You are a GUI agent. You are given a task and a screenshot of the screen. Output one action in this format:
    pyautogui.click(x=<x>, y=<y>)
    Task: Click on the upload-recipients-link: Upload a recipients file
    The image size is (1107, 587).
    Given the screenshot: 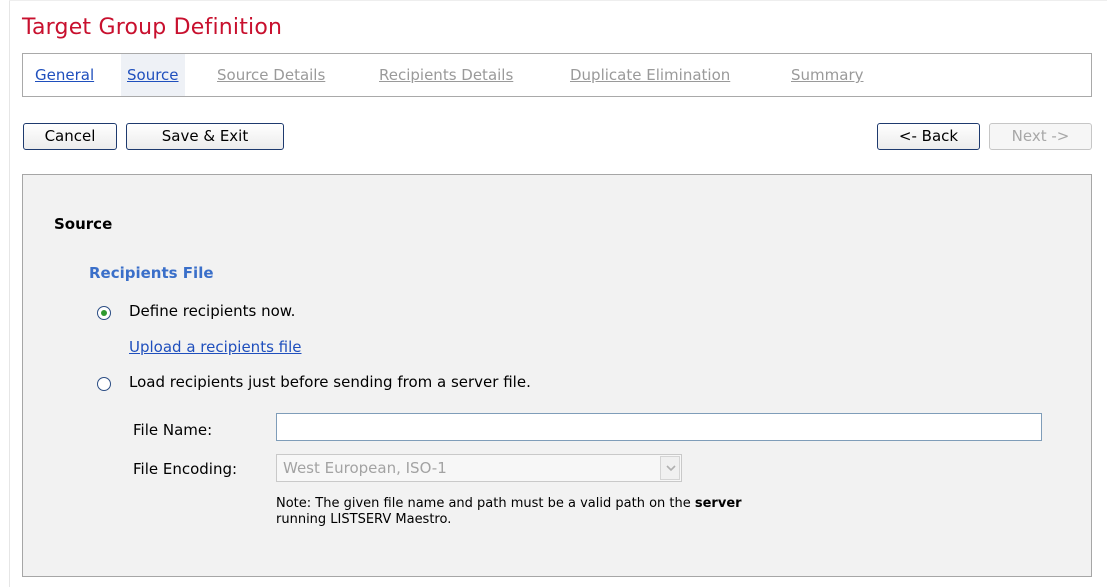 What is the action you would take?
    pyautogui.click(x=215, y=347)
    